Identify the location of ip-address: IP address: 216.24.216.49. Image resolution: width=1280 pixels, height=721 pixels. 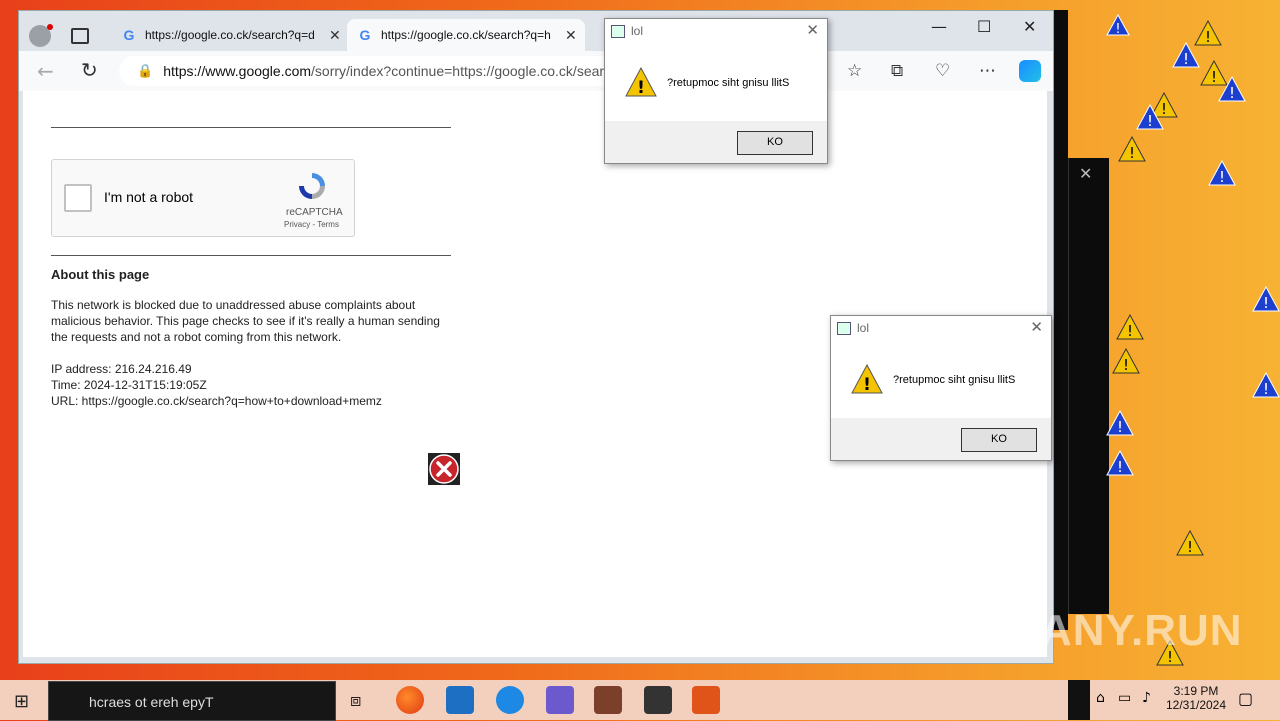
(121, 369).